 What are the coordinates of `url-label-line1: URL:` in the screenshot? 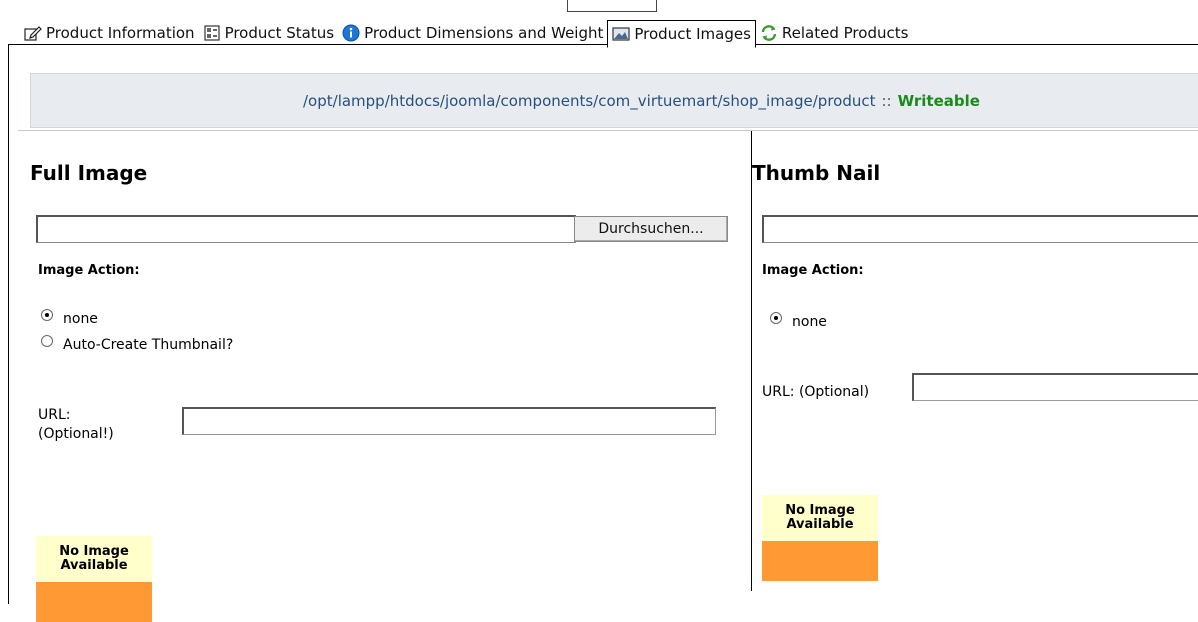 It's located at (54, 415).